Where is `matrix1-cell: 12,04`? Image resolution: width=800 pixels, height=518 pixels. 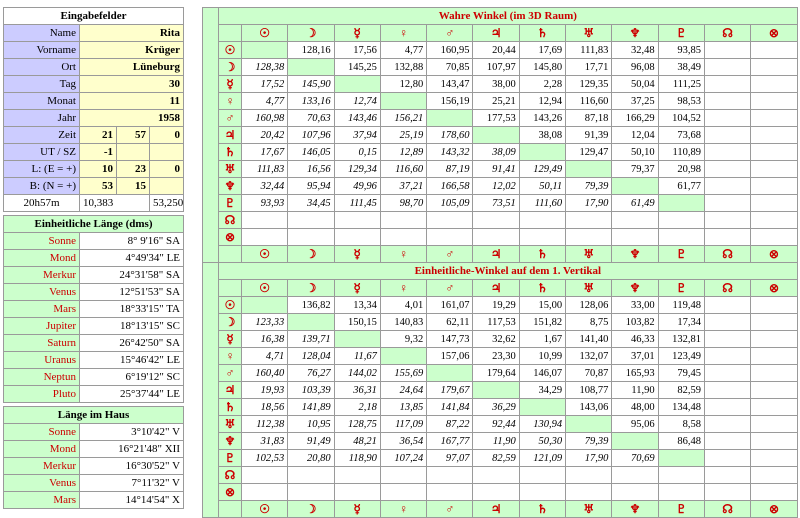
matrix1-cell: 12,04 is located at coordinates (635, 135).